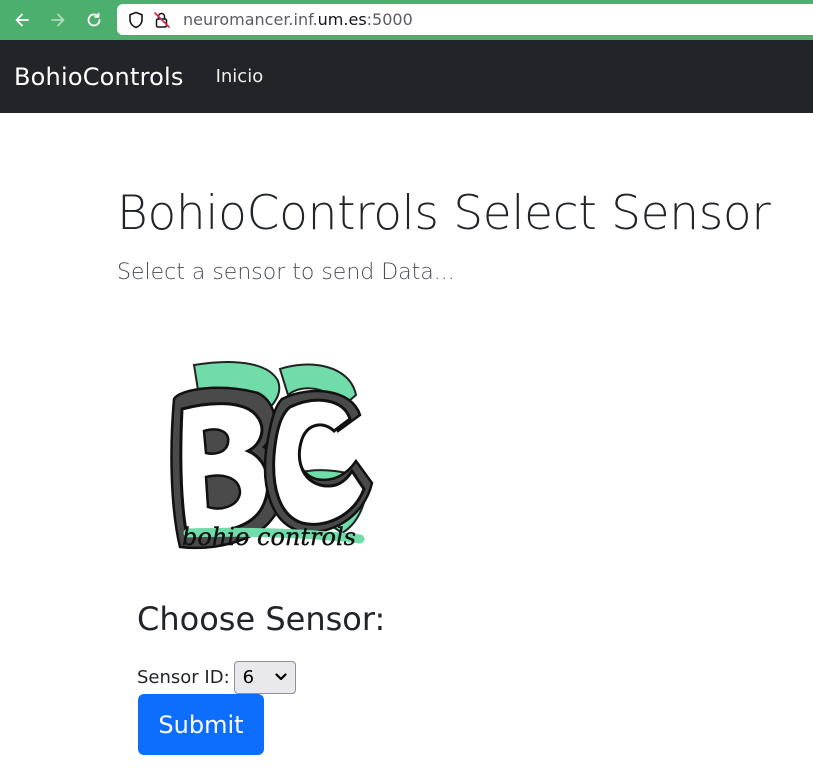  I want to click on browser-toolbar: neuromancer.inf.um.es:5000, so click(406, 20).